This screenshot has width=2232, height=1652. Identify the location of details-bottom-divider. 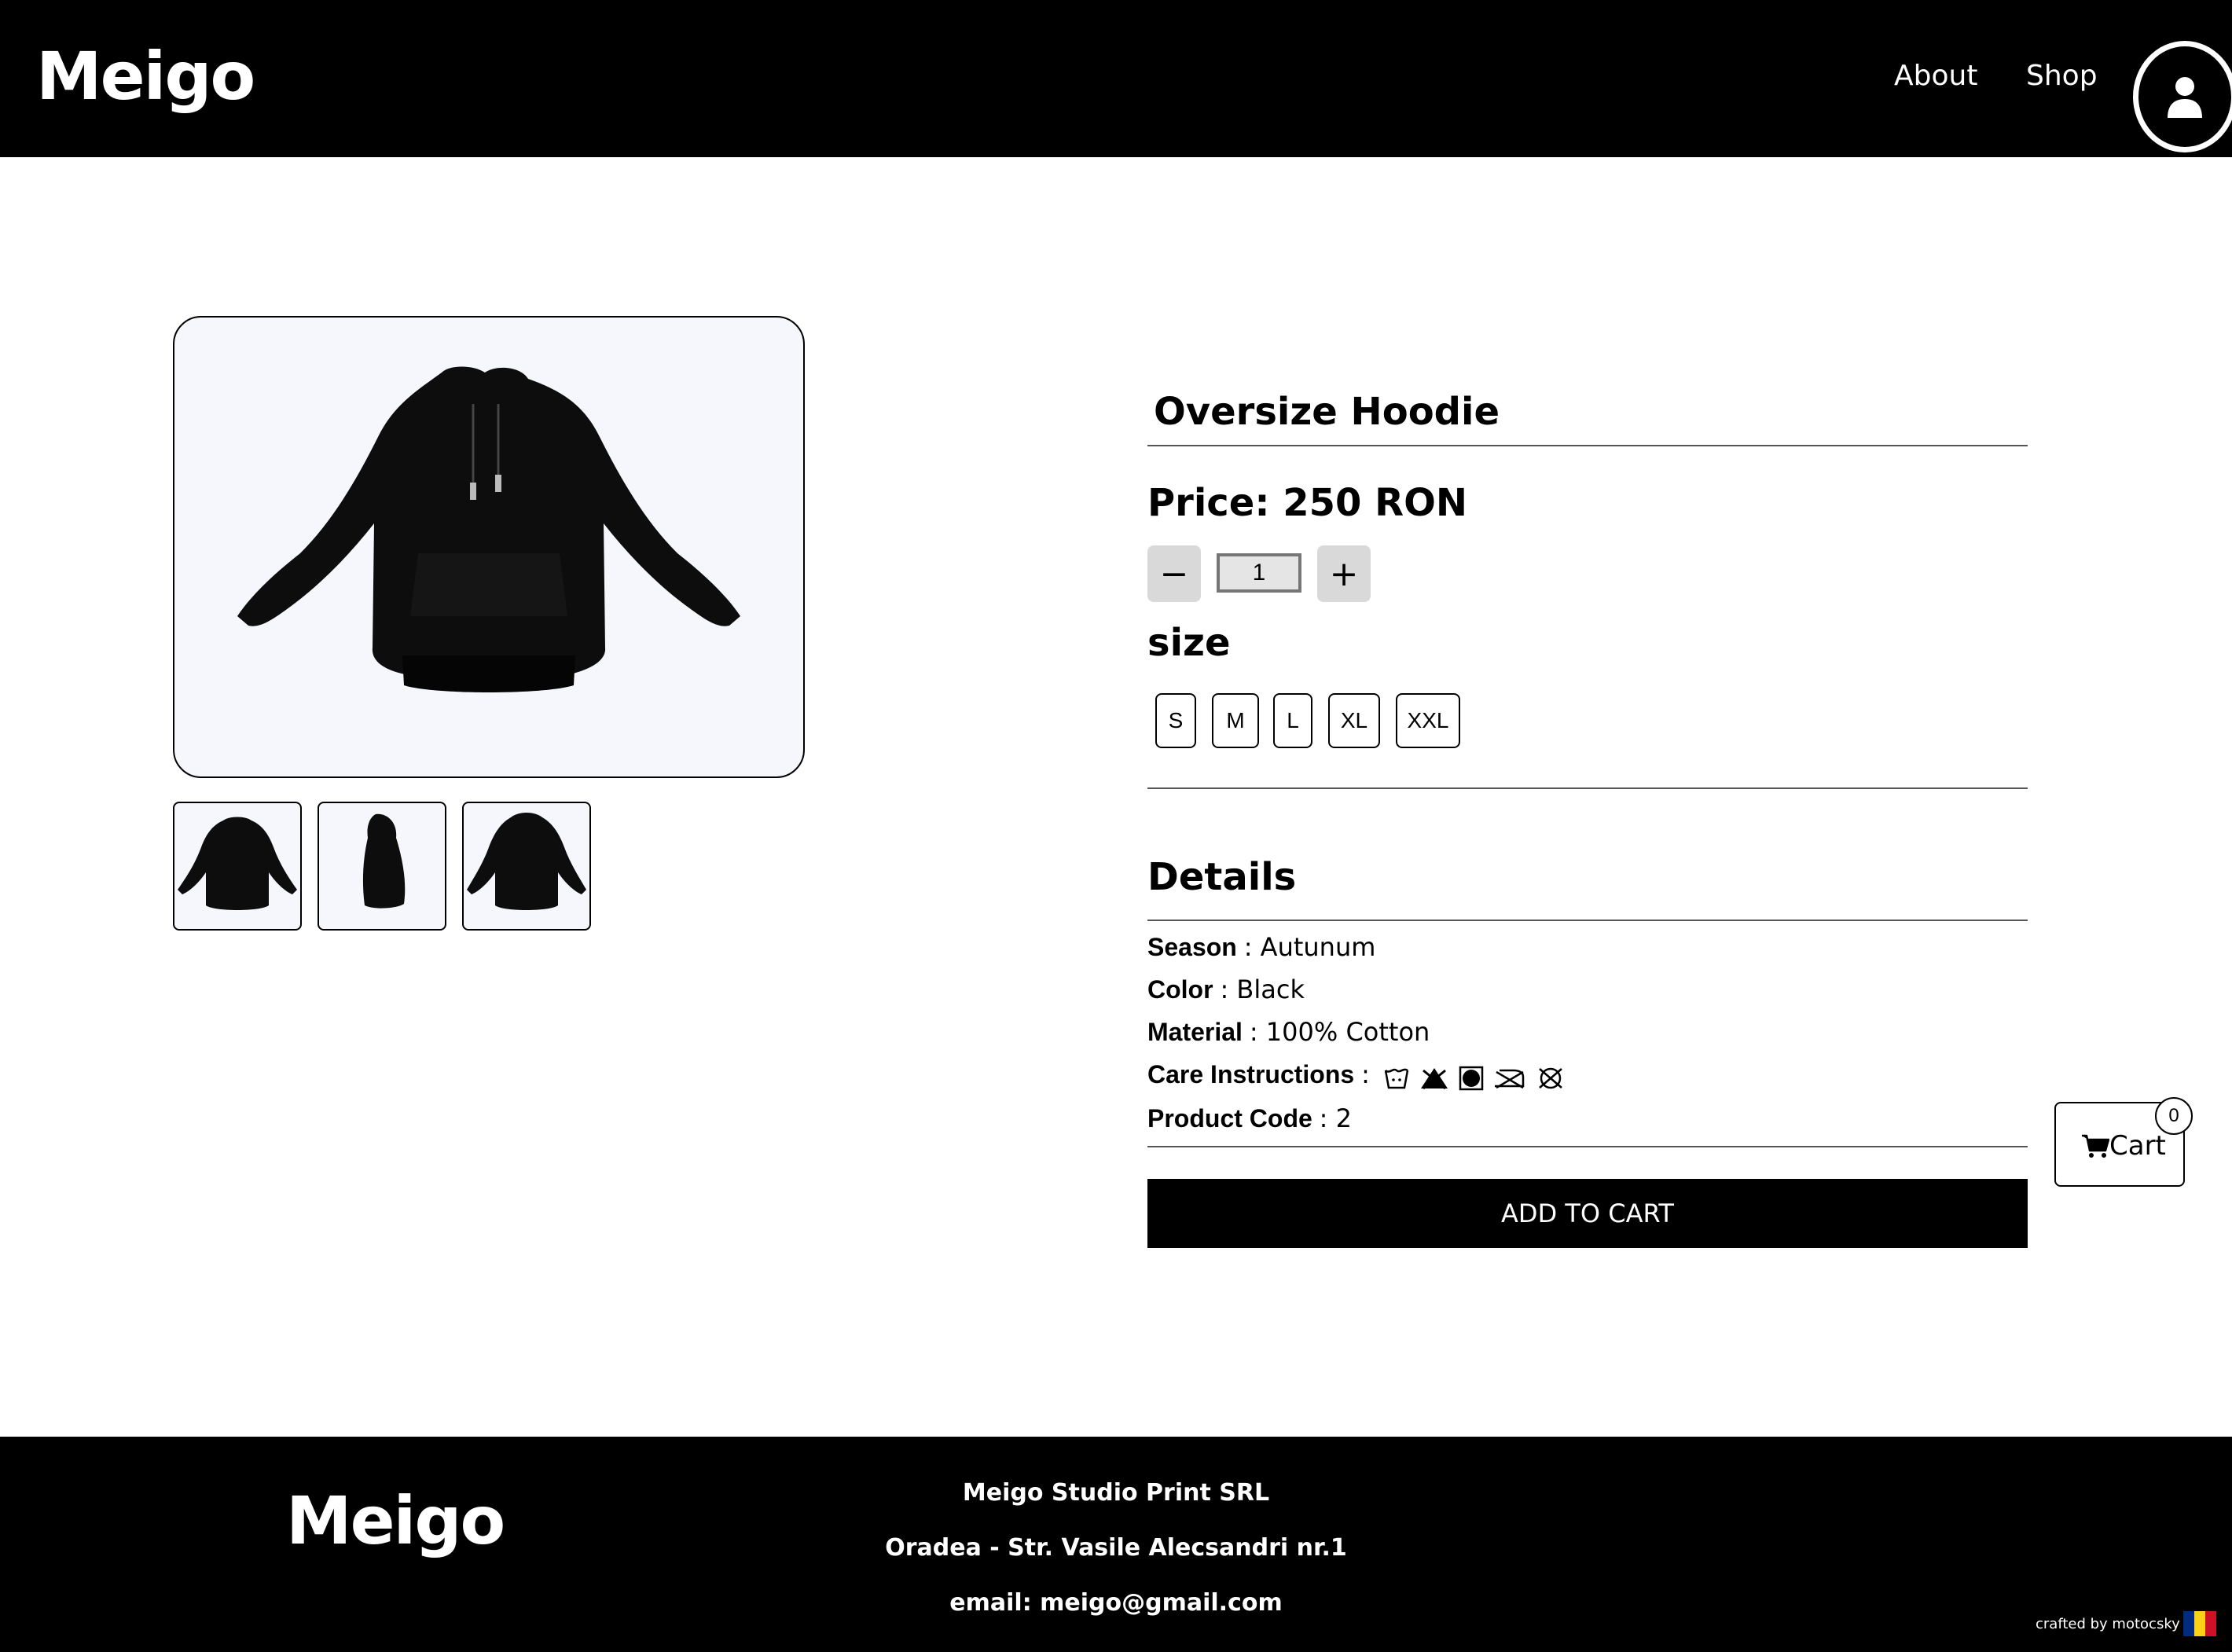
(1587, 1146).